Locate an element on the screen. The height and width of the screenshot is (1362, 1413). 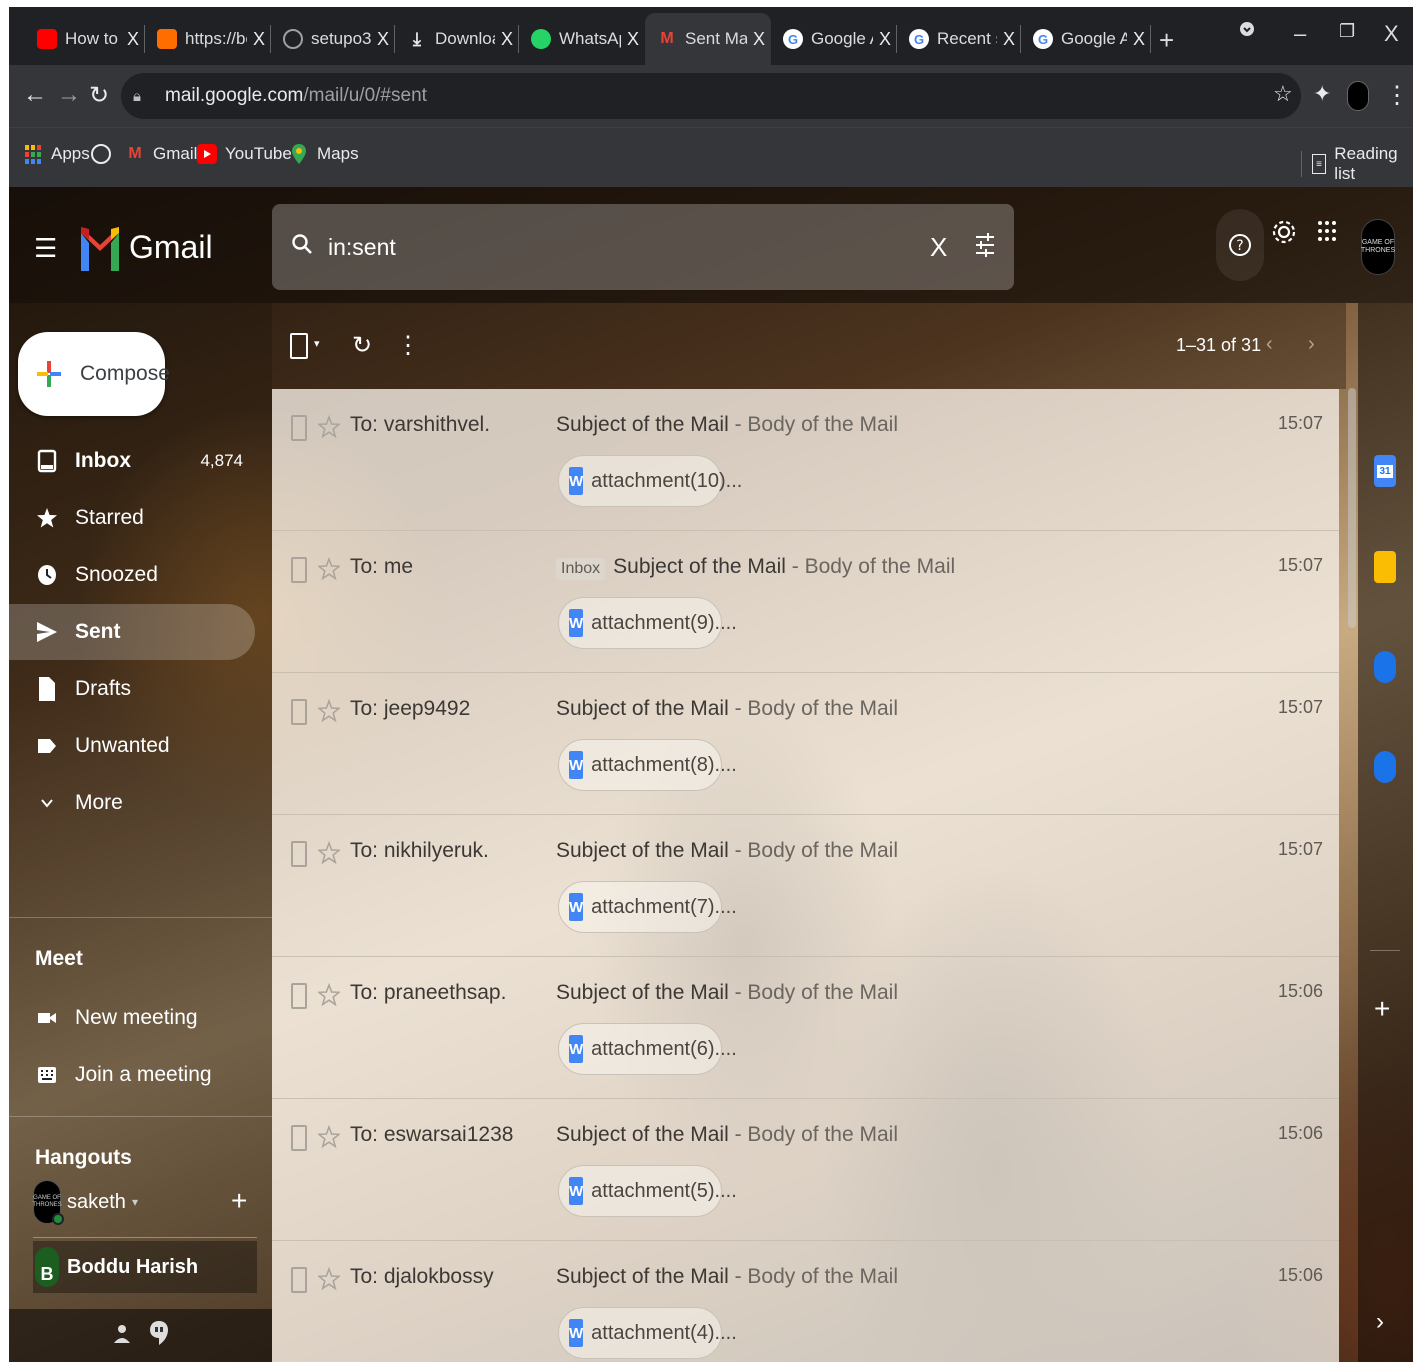
scrollbar is located at coordinates (1352, 832).